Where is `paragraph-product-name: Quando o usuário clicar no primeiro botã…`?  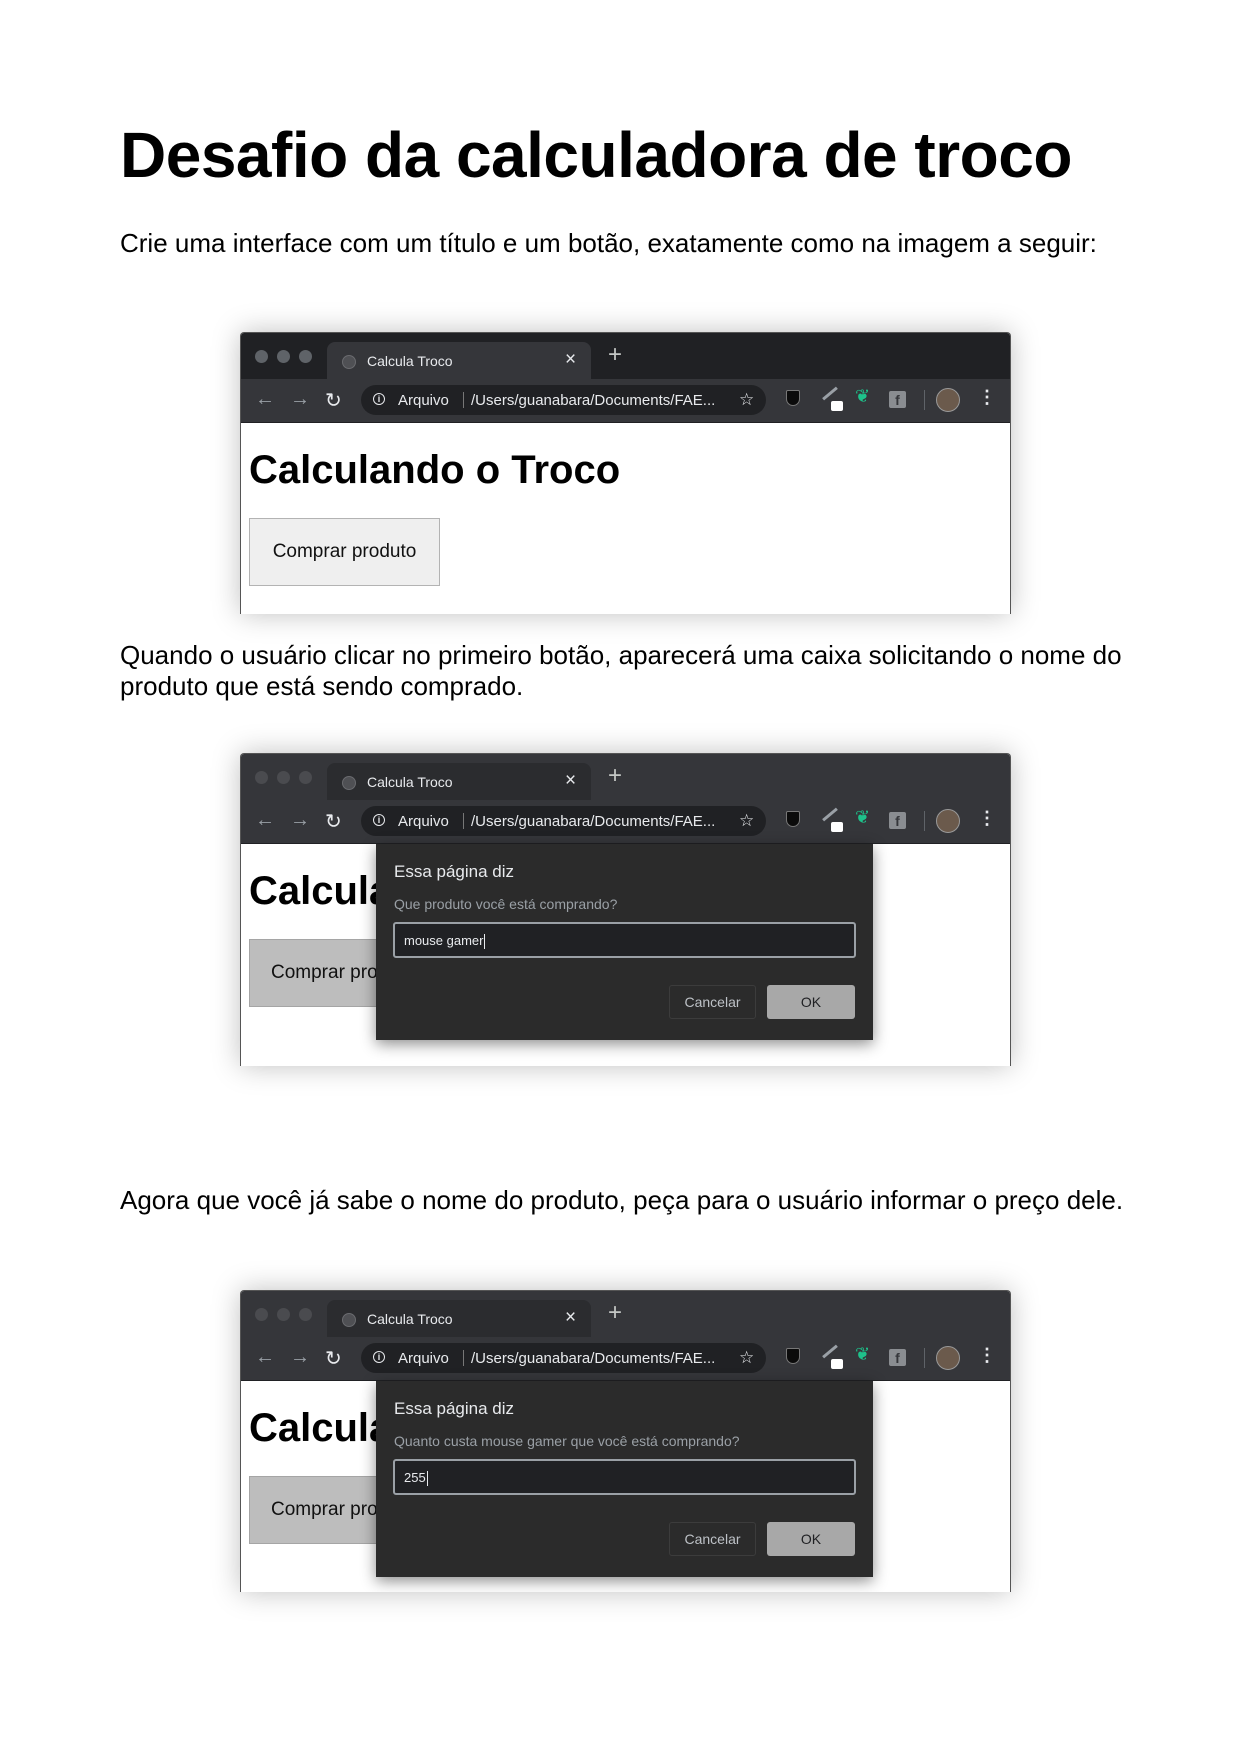
paragraph-product-name: Quando o usuário clicar no primeiro botã… is located at coordinates (621, 670).